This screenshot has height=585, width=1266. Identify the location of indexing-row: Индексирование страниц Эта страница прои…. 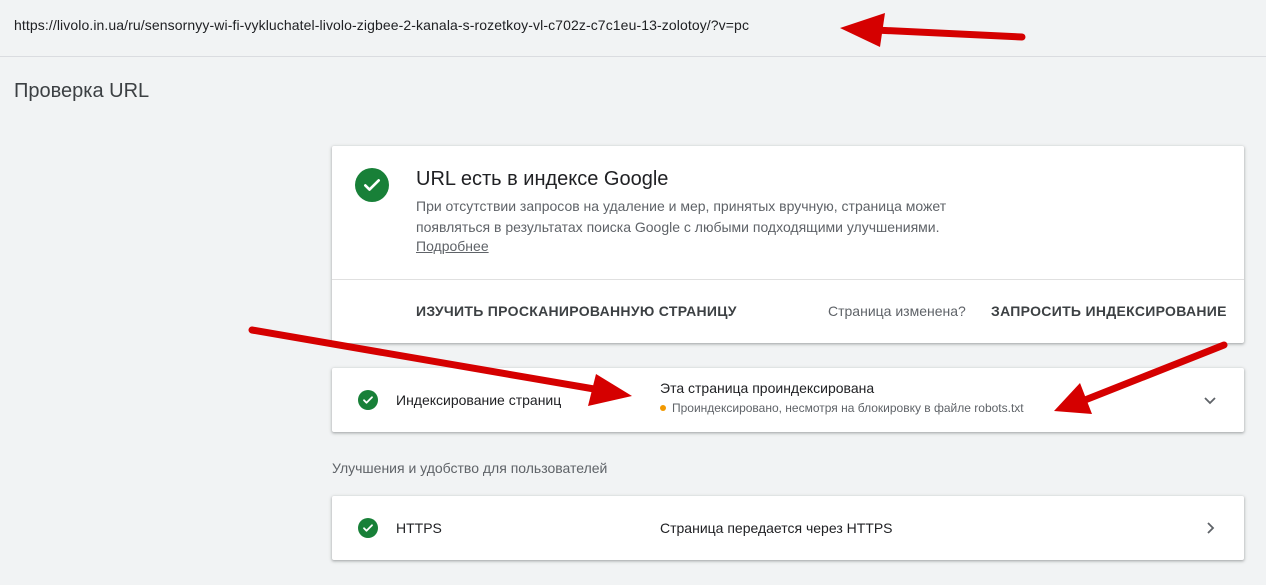
(788, 400).